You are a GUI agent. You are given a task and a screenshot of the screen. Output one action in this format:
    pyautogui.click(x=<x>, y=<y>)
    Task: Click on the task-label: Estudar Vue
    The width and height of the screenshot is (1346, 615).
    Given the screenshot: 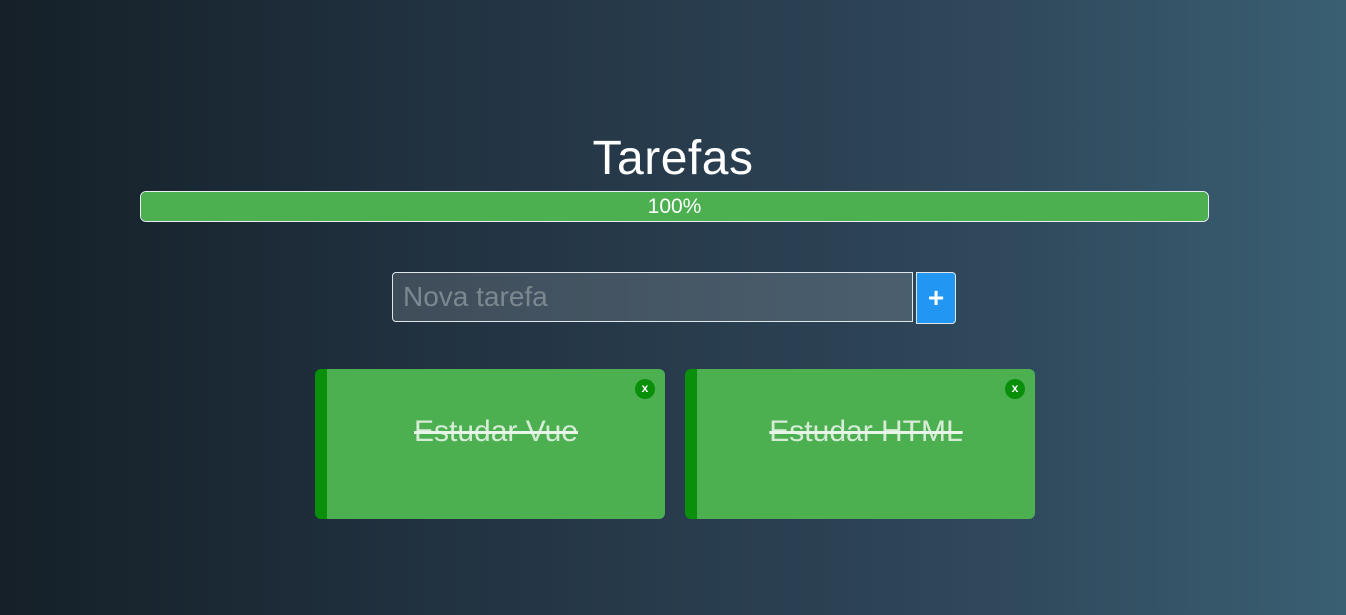 What is the action you would take?
    pyautogui.click(x=496, y=431)
    